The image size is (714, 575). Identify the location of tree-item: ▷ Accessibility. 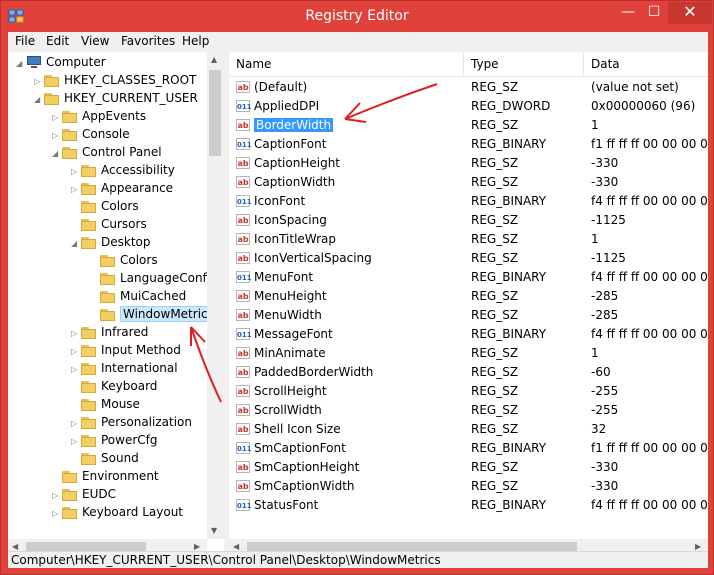
(123, 170).